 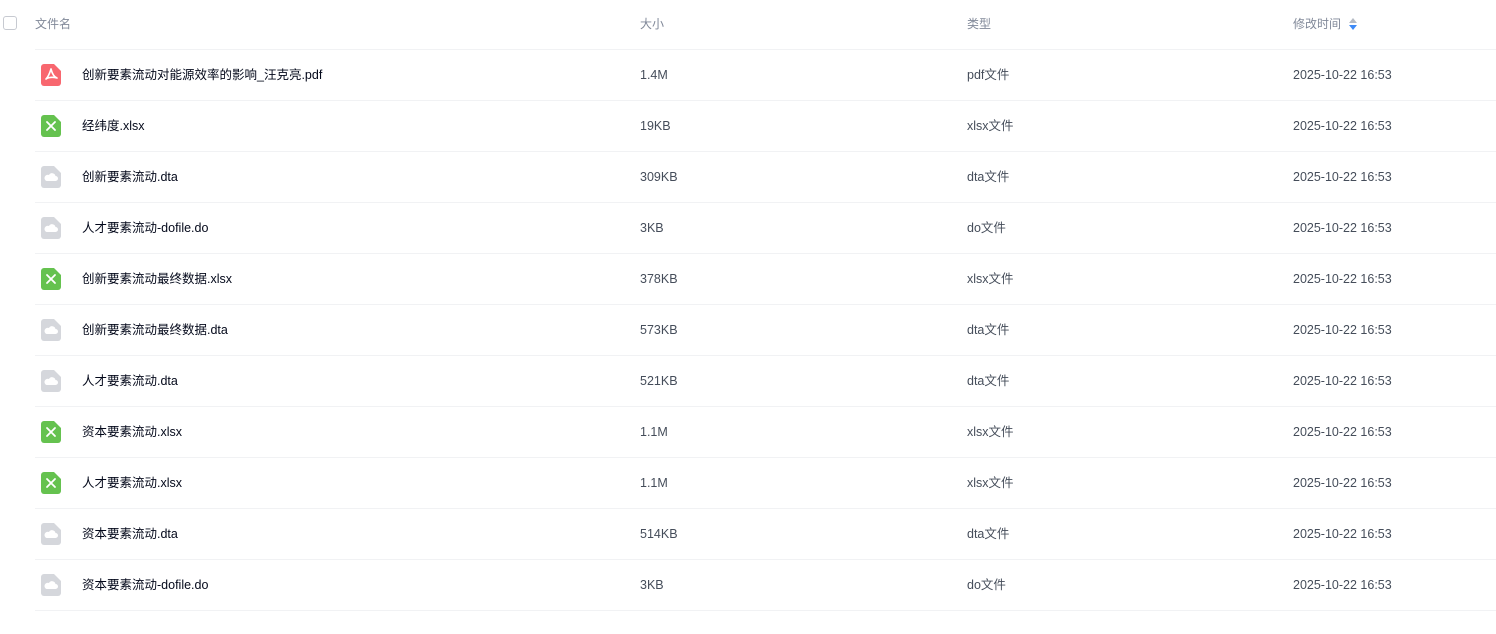 What do you see at coordinates (659, 381) in the screenshot?
I see `file-size: 521KB` at bounding box center [659, 381].